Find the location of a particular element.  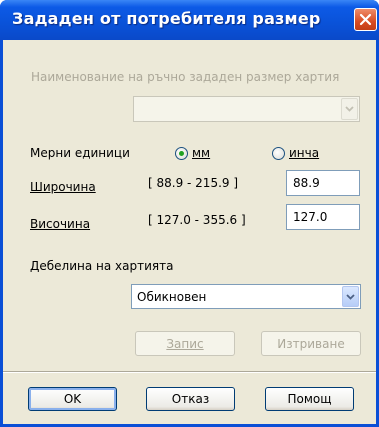

paper-name-combo is located at coordinates (246, 109).